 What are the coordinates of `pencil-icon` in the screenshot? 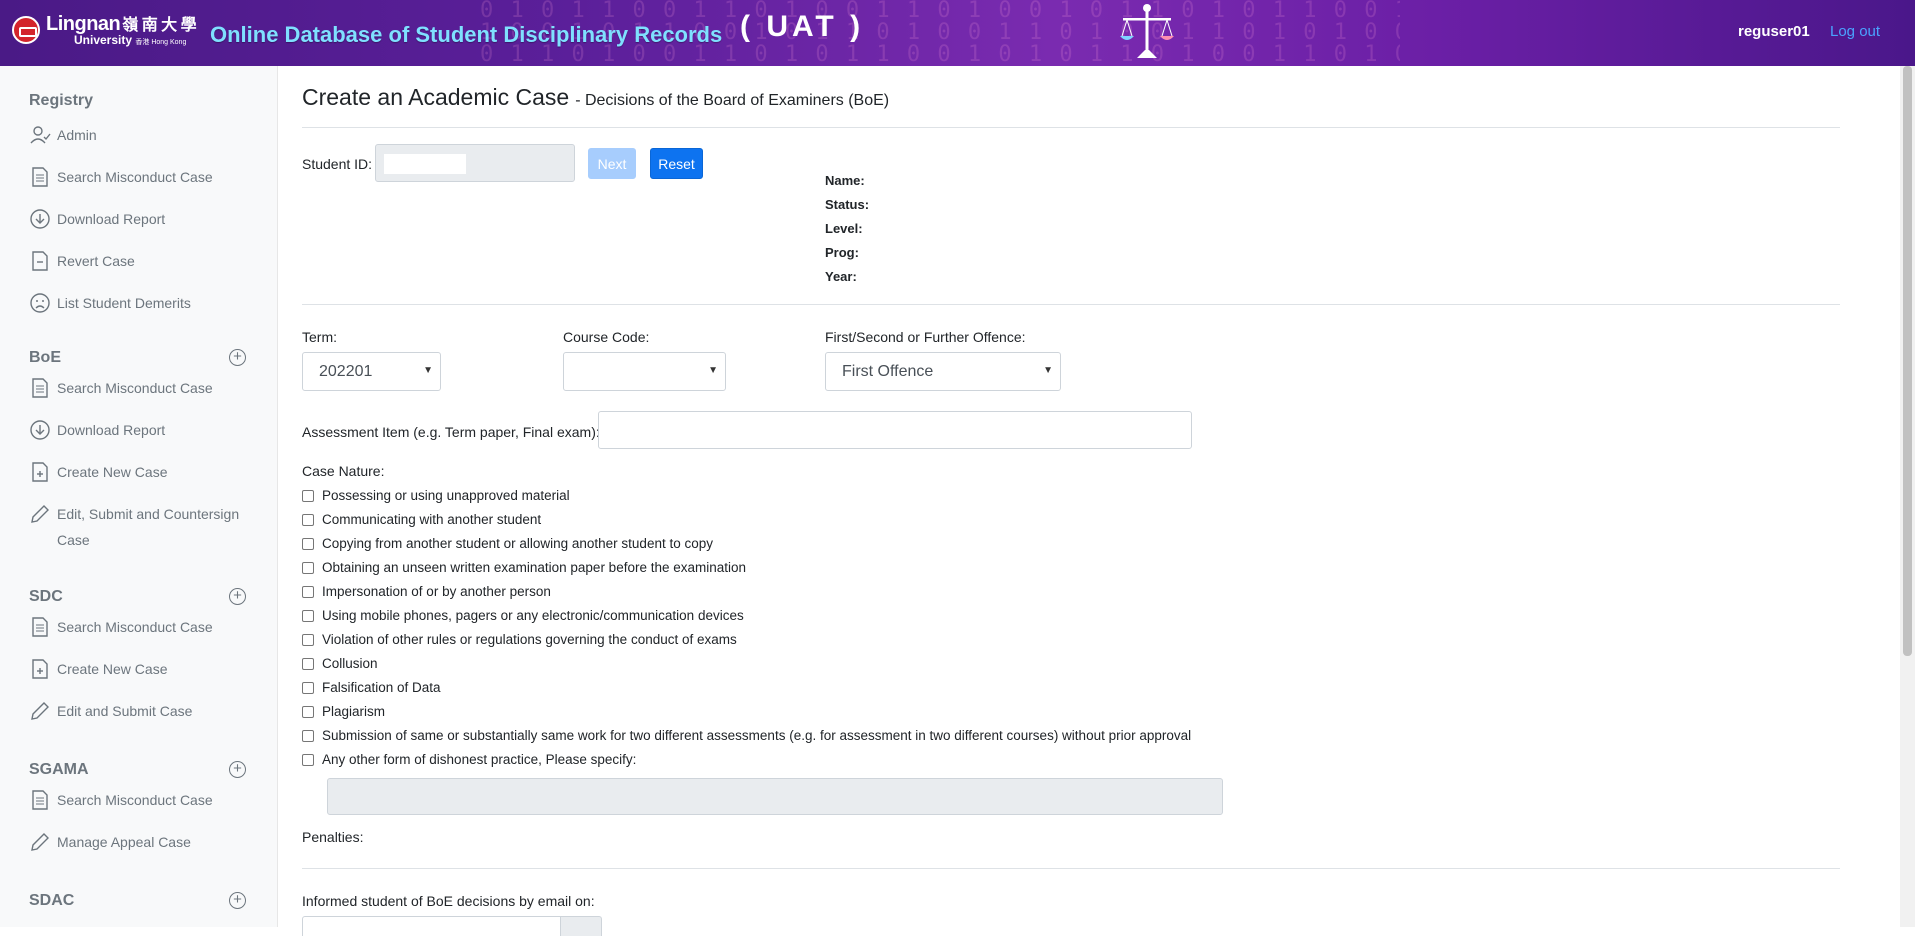 It's located at (40, 711).